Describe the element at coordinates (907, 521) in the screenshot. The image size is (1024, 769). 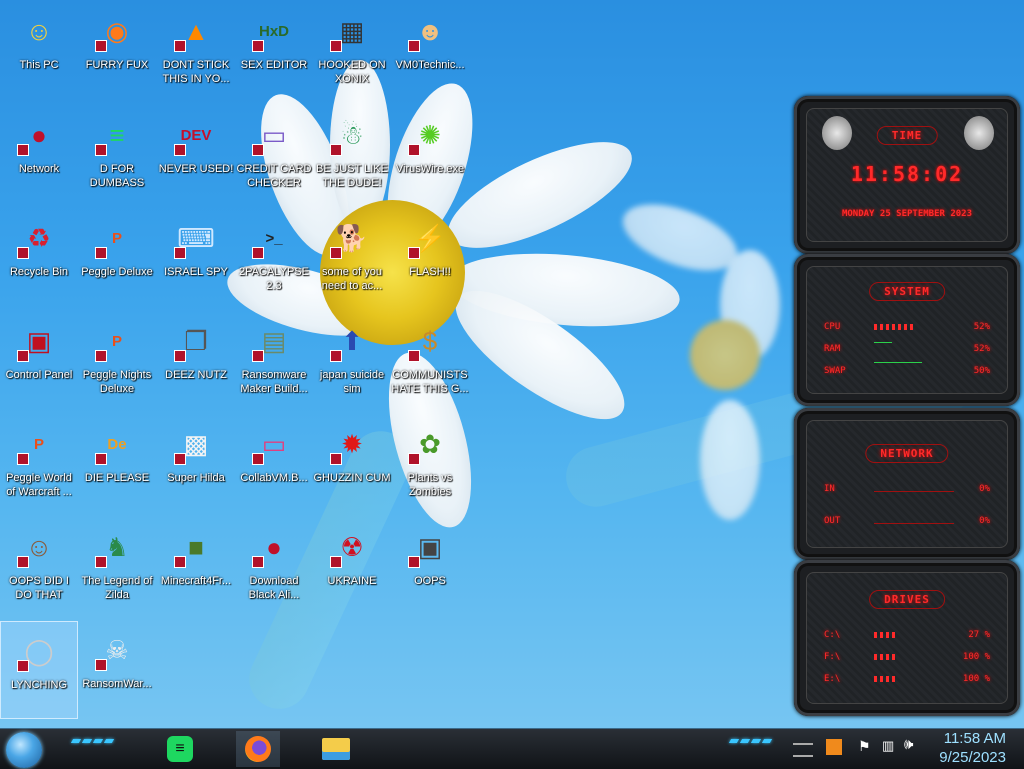
I see `net-out-row: OUT 0%` at that location.